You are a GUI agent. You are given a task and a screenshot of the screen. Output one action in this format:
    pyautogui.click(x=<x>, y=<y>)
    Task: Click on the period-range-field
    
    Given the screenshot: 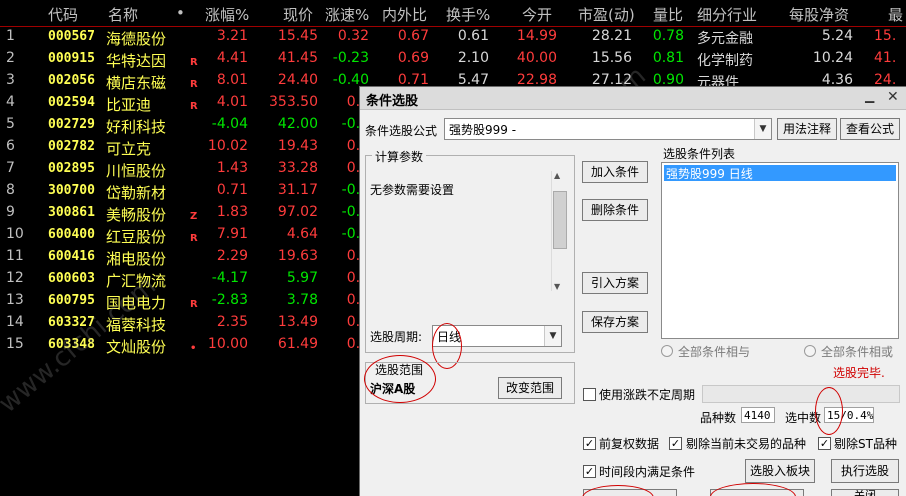 What is the action you would take?
    pyautogui.click(x=801, y=394)
    